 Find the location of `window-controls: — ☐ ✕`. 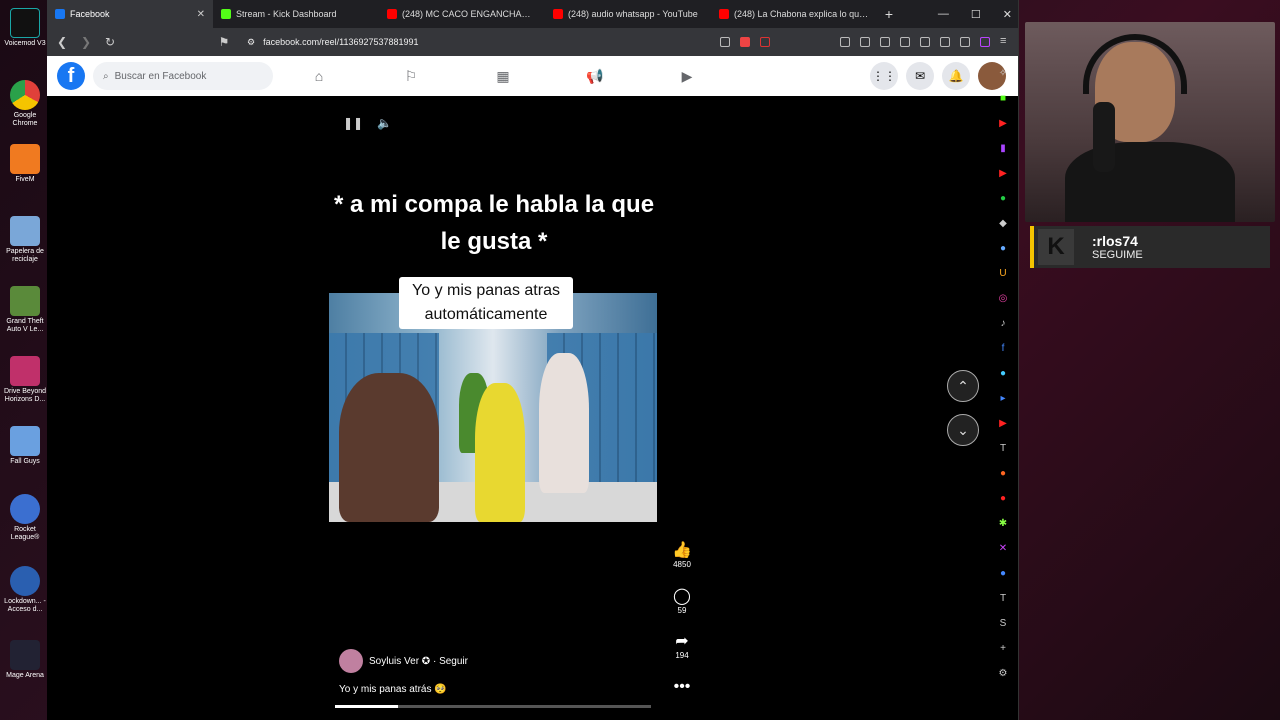

window-controls: — ☐ ✕ is located at coordinates (975, 14).